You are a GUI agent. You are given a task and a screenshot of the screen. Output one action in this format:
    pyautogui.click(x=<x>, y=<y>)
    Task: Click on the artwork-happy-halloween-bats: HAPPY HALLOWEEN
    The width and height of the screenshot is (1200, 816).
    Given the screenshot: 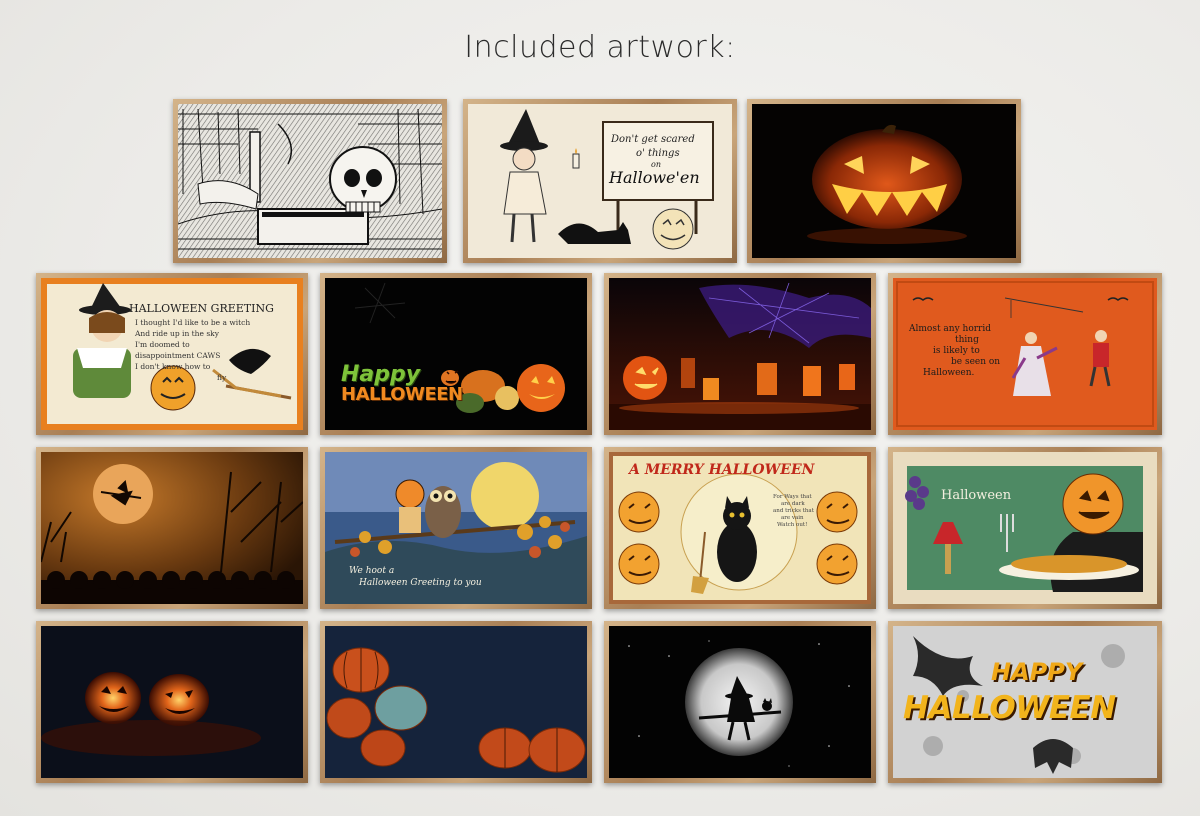 What is the action you would take?
    pyautogui.click(x=1025, y=702)
    